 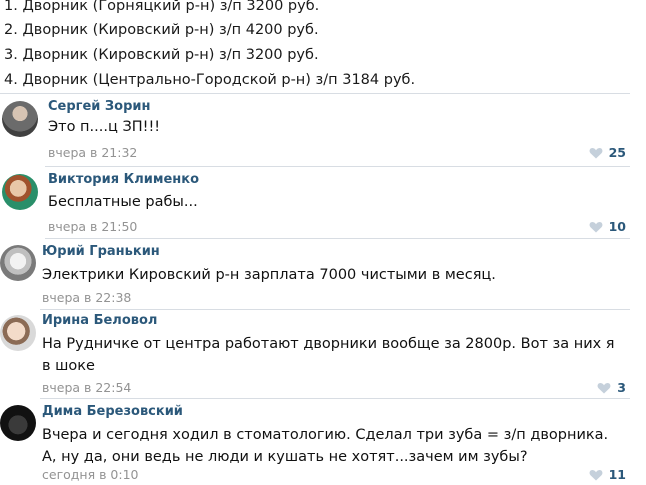 What do you see at coordinates (123, 180) in the screenshot?
I see `comment-author: Виктория Клименко` at bounding box center [123, 180].